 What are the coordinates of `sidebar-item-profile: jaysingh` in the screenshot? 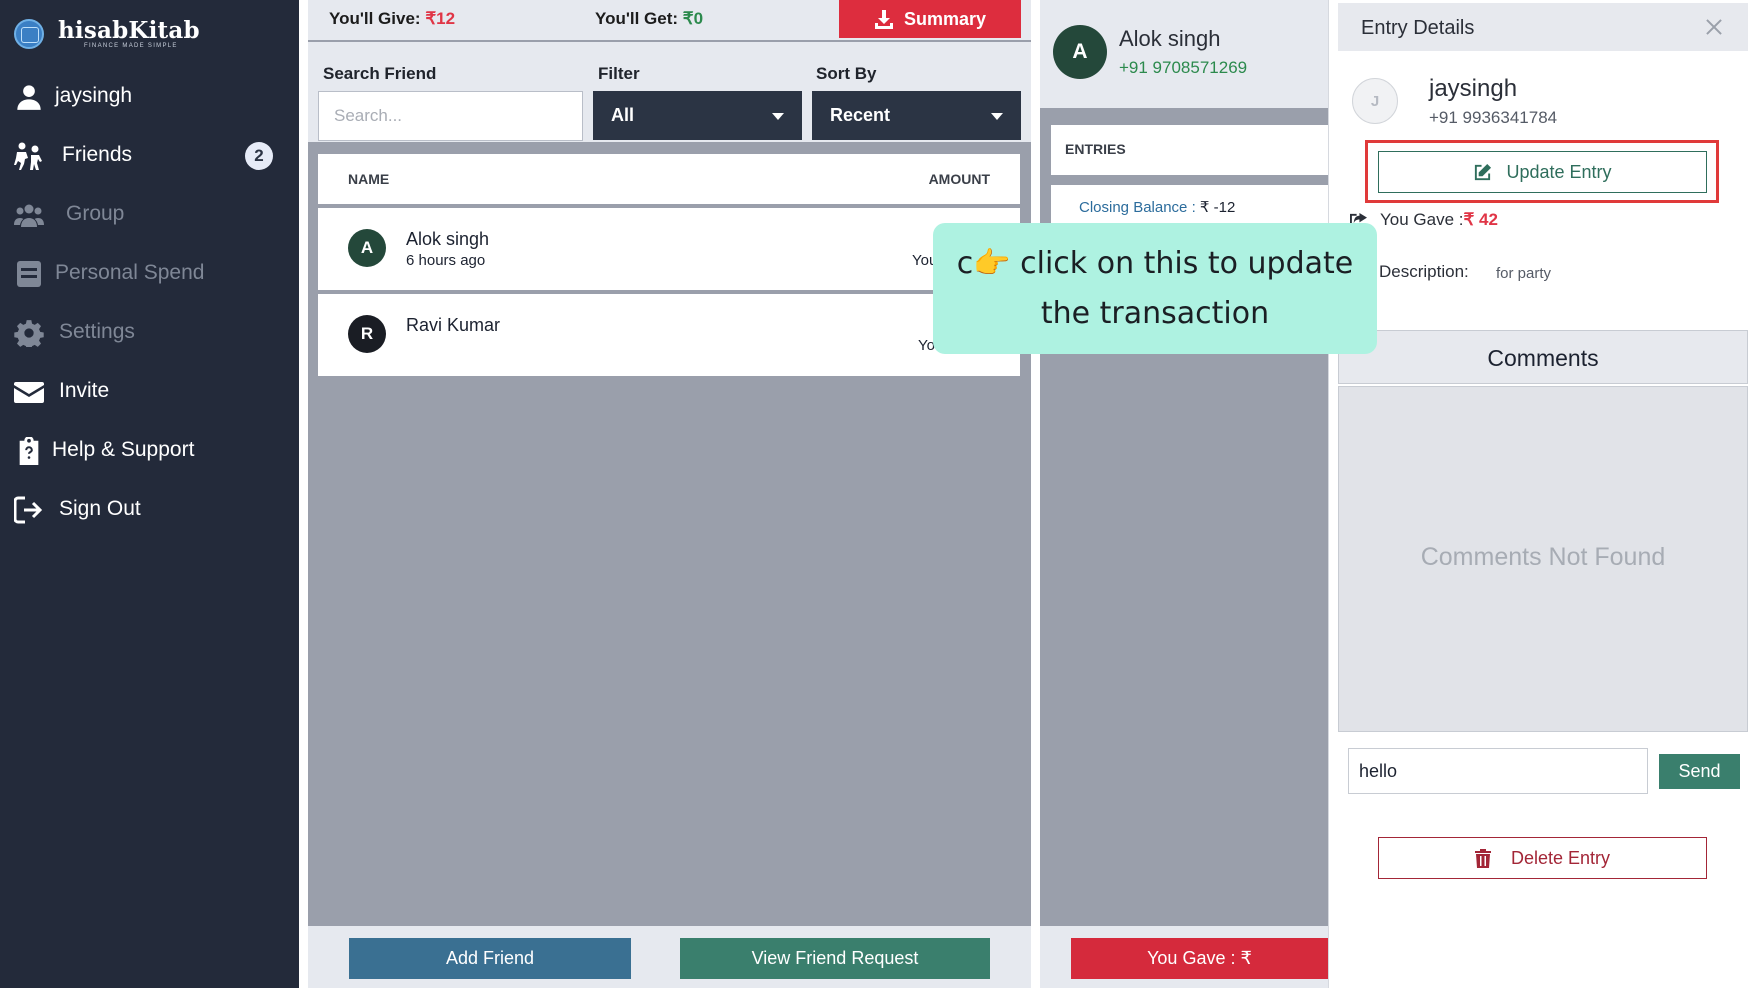 It's located at (149, 96).